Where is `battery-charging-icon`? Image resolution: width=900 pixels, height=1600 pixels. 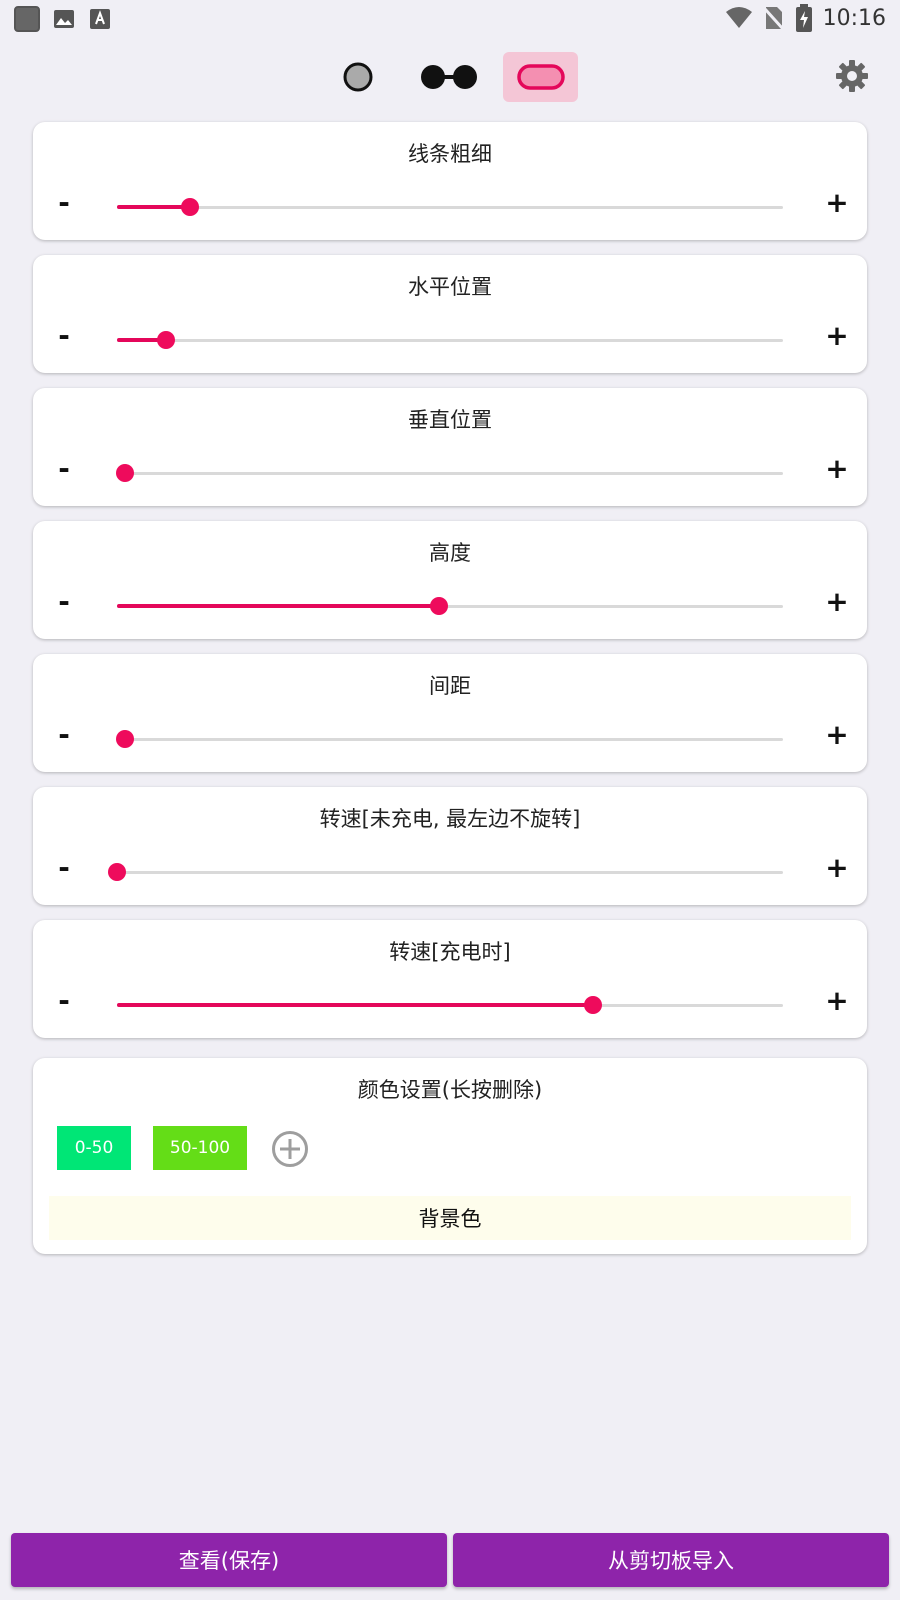 battery-charging-icon is located at coordinates (803, 18).